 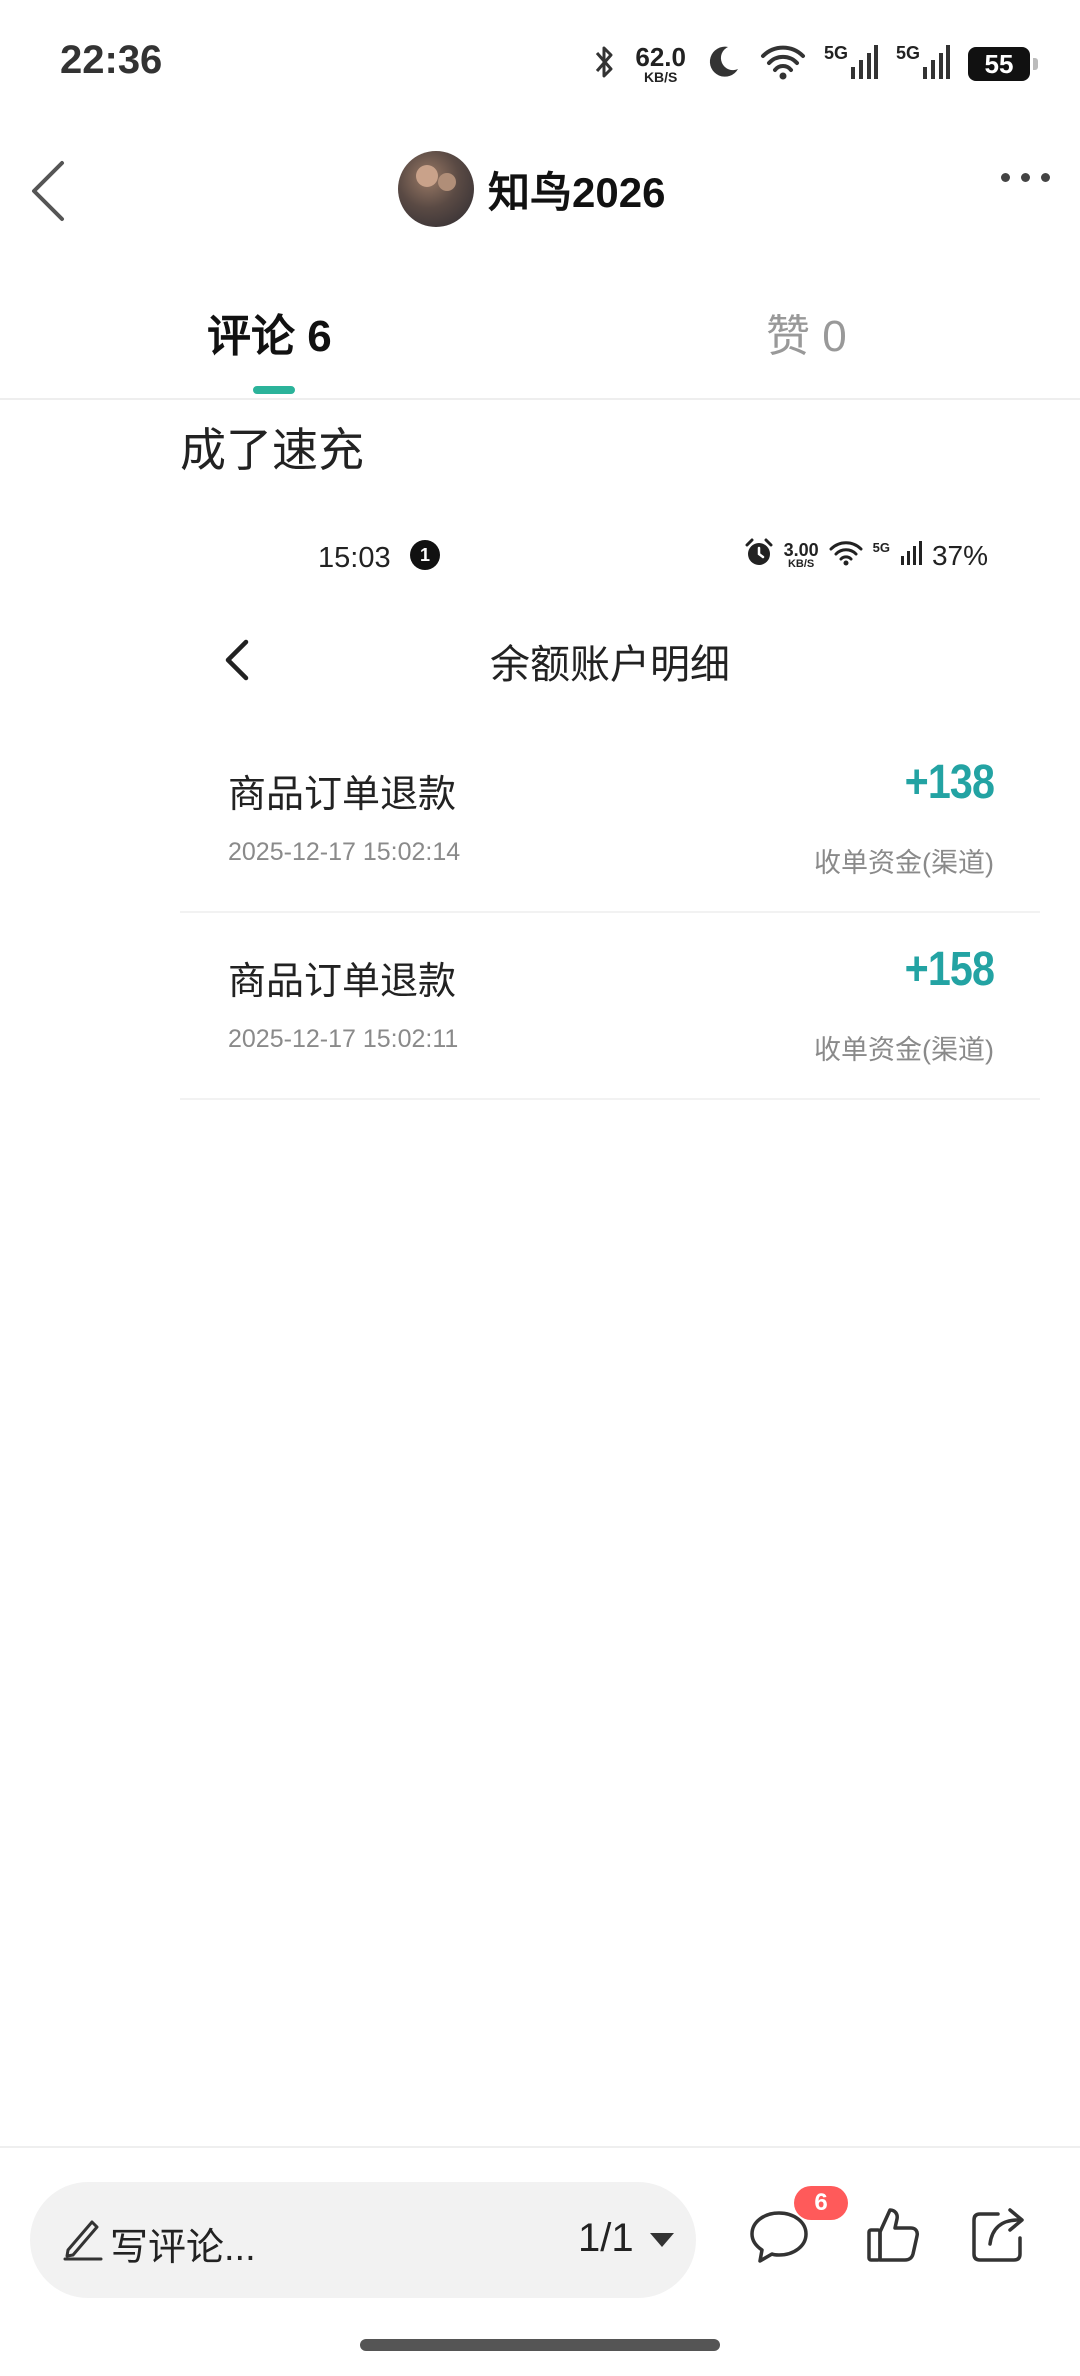 What do you see at coordinates (343, 1039) in the screenshot?
I see `transaction-date: 2025-12-17 15:02:11` at bounding box center [343, 1039].